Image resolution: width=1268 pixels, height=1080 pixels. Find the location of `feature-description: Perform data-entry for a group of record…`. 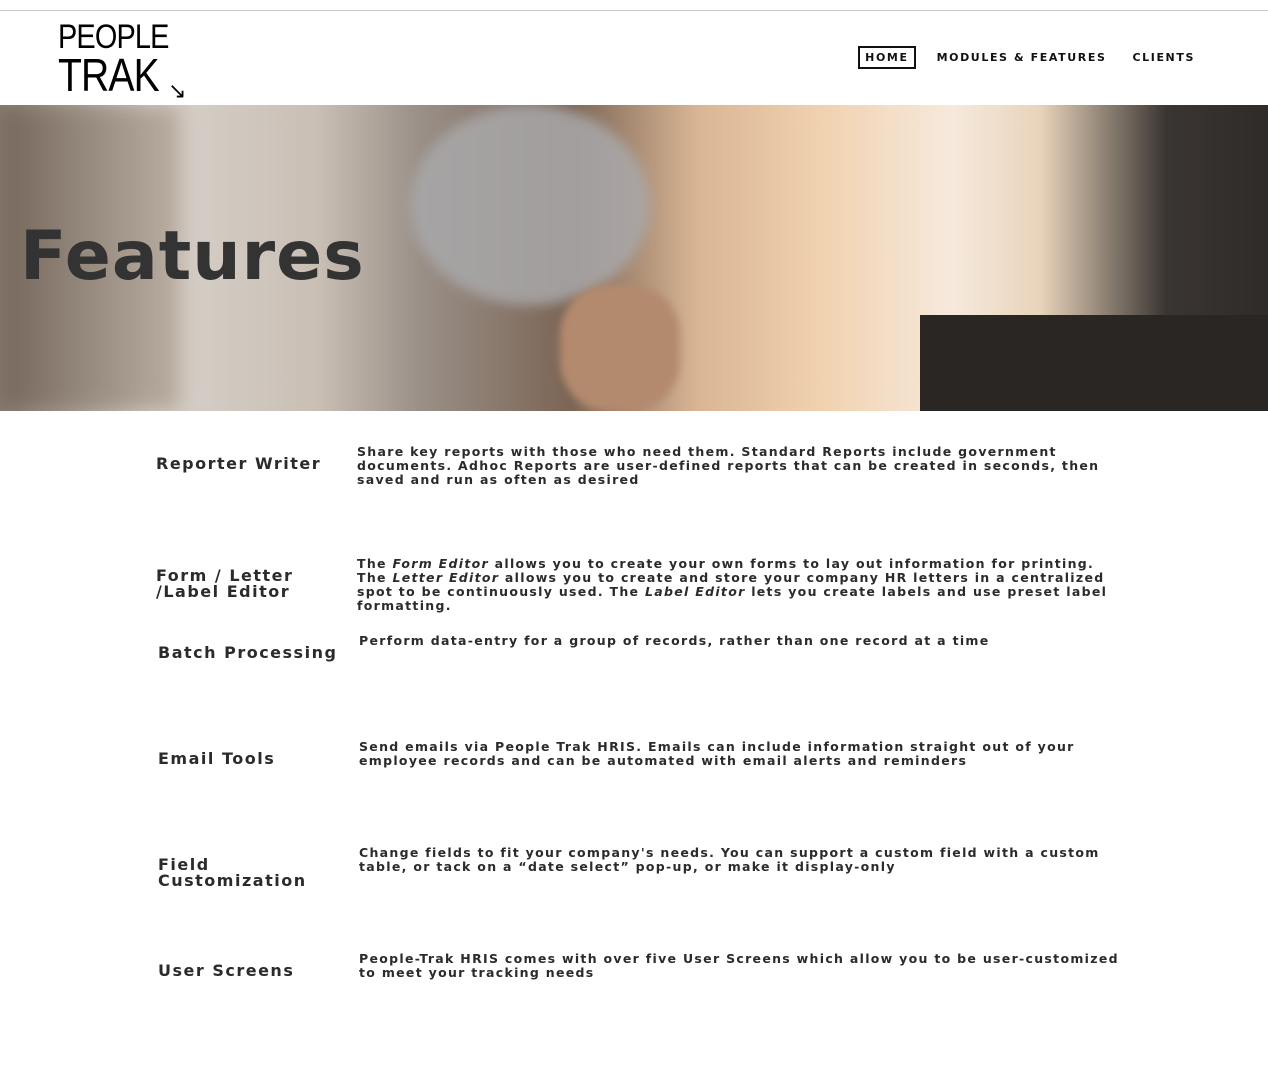

feature-description: Perform data-entry for a group of record… is located at coordinates (674, 640).